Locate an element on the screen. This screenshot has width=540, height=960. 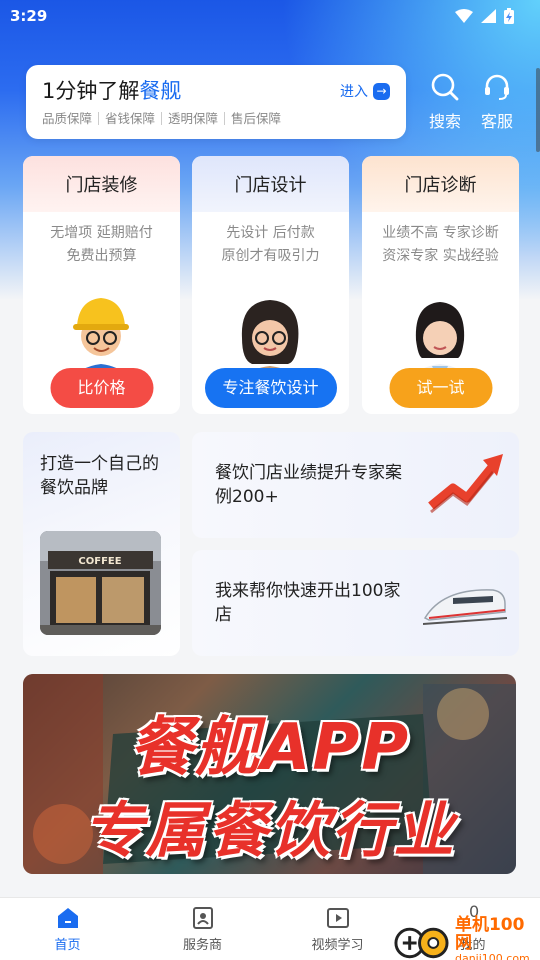
intro-title-prefix: 1分钟了解 is located at coordinates (91, 91).